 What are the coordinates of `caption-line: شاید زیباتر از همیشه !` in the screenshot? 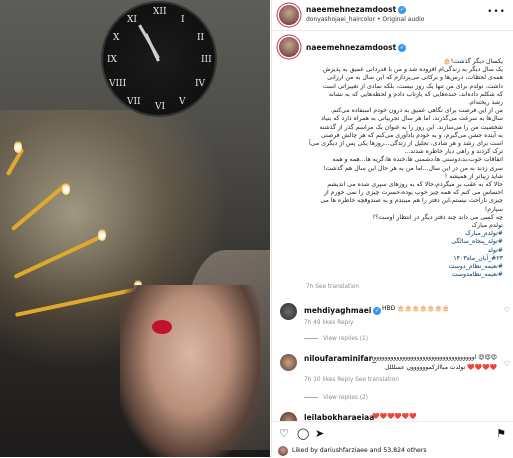 It's located at (473, 176).